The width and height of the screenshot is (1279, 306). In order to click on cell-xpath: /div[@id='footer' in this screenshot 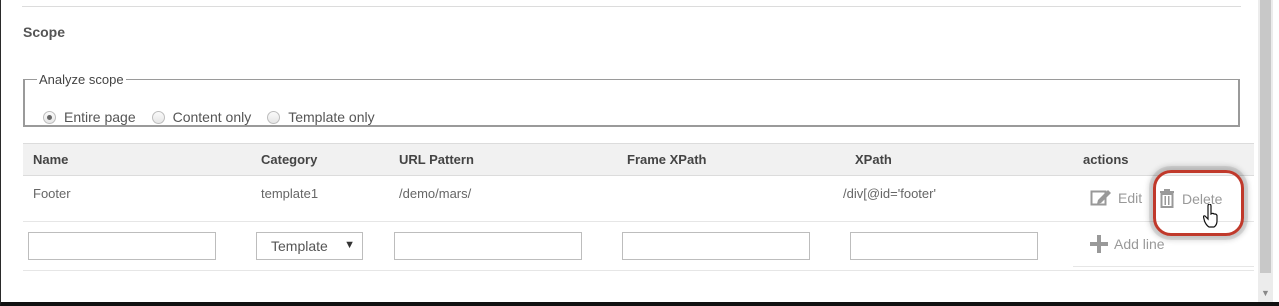, I will do `click(889, 193)`.